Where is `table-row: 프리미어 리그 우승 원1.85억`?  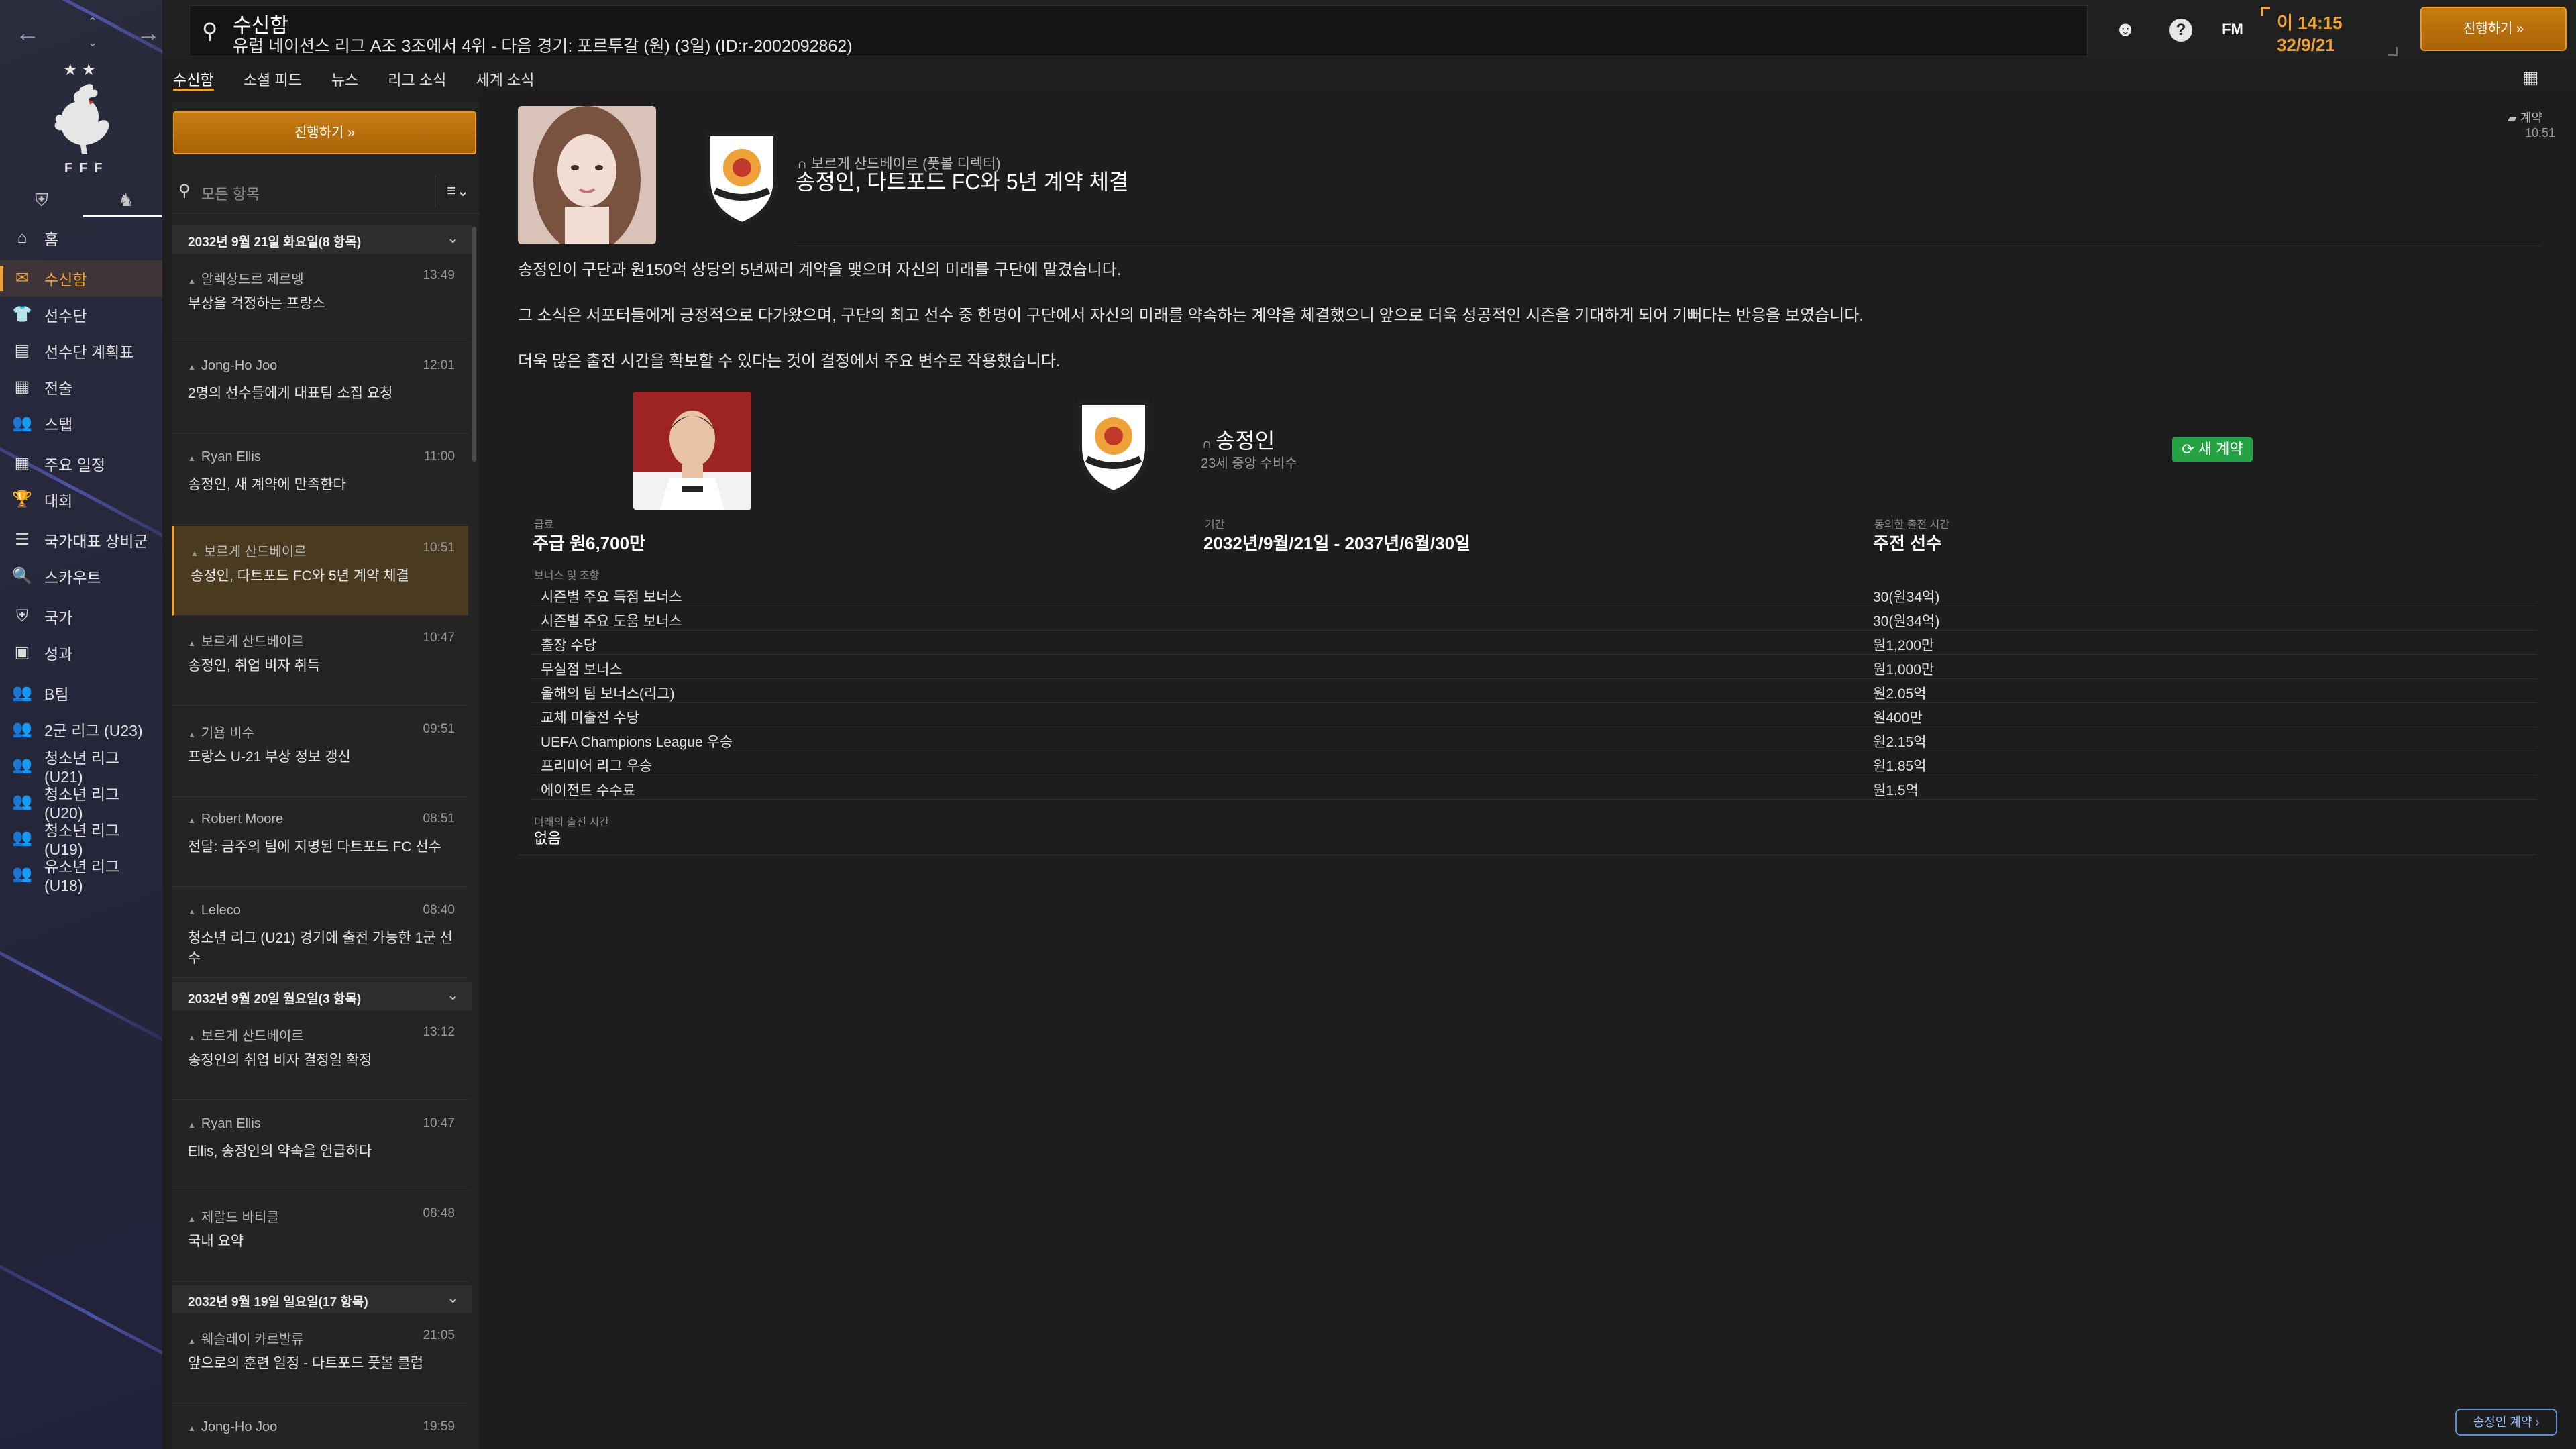 table-row: 프리미어 리그 우승 원1.85억 is located at coordinates (1534, 763).